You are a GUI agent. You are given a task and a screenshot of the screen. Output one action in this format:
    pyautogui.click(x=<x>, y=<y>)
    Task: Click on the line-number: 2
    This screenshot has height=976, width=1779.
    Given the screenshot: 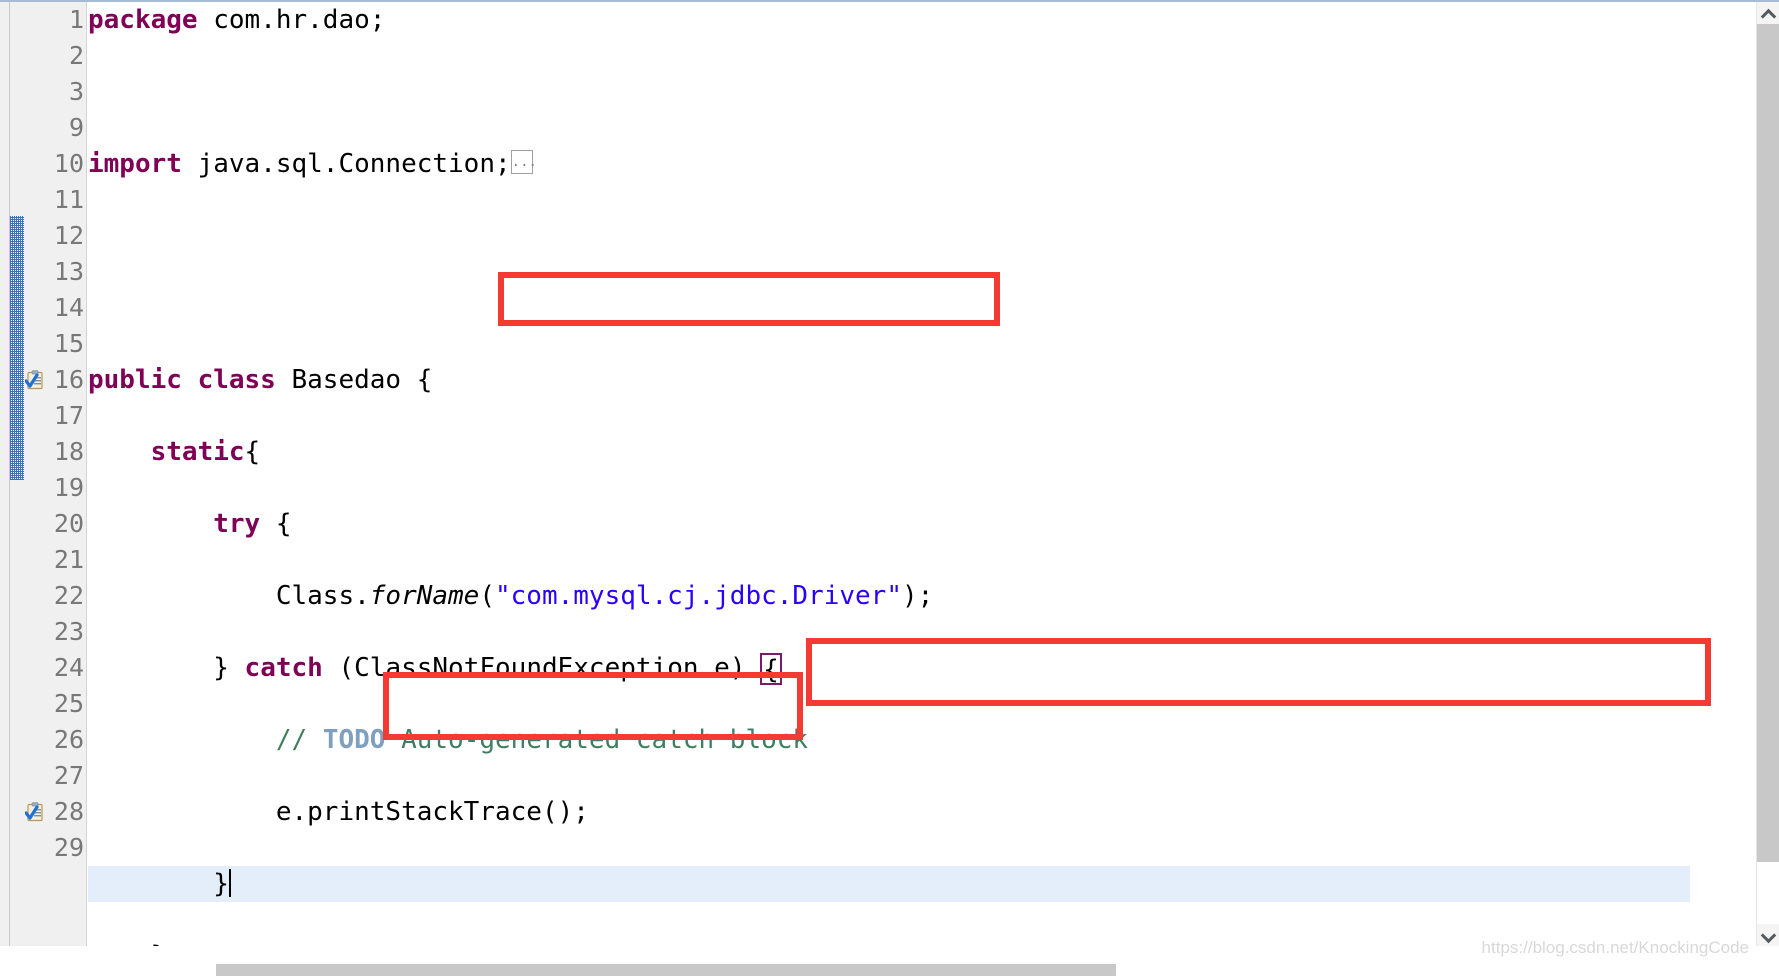 What is the action you would take?
    pyautogui.click(x=76, y=55)
    